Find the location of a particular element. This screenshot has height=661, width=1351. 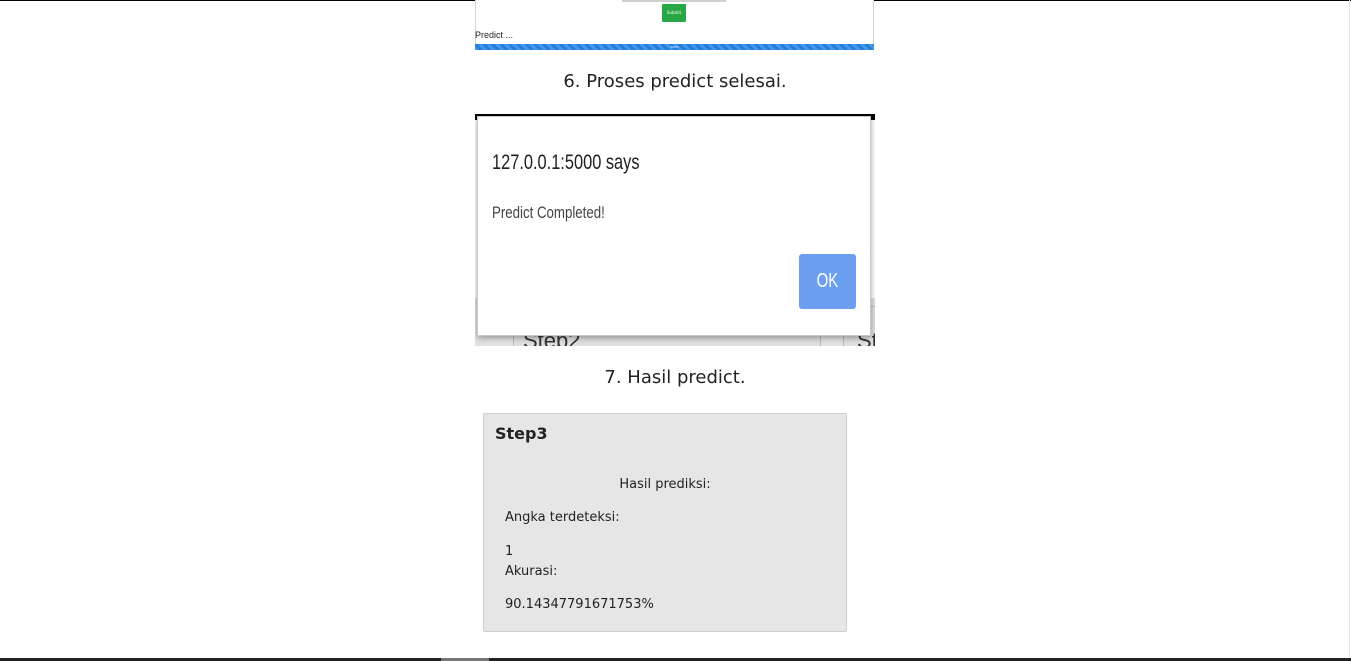

alert-message: Predict Completed! is located at coordinates (548, 212).